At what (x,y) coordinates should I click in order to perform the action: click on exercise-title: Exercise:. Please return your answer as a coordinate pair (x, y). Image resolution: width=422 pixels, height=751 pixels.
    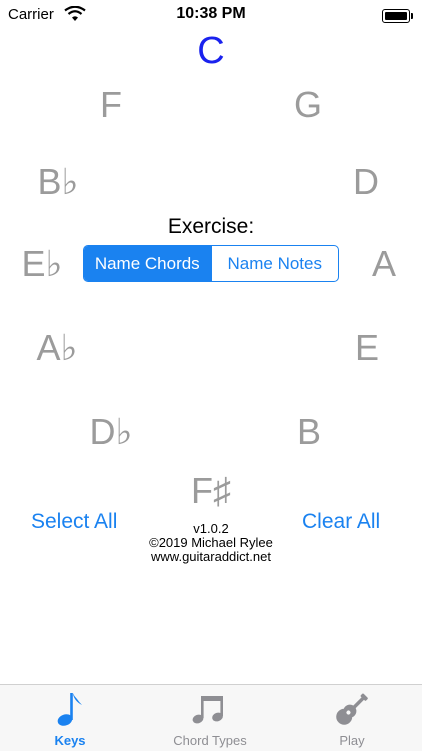
    Looking at the image, I should click on (211, 226).